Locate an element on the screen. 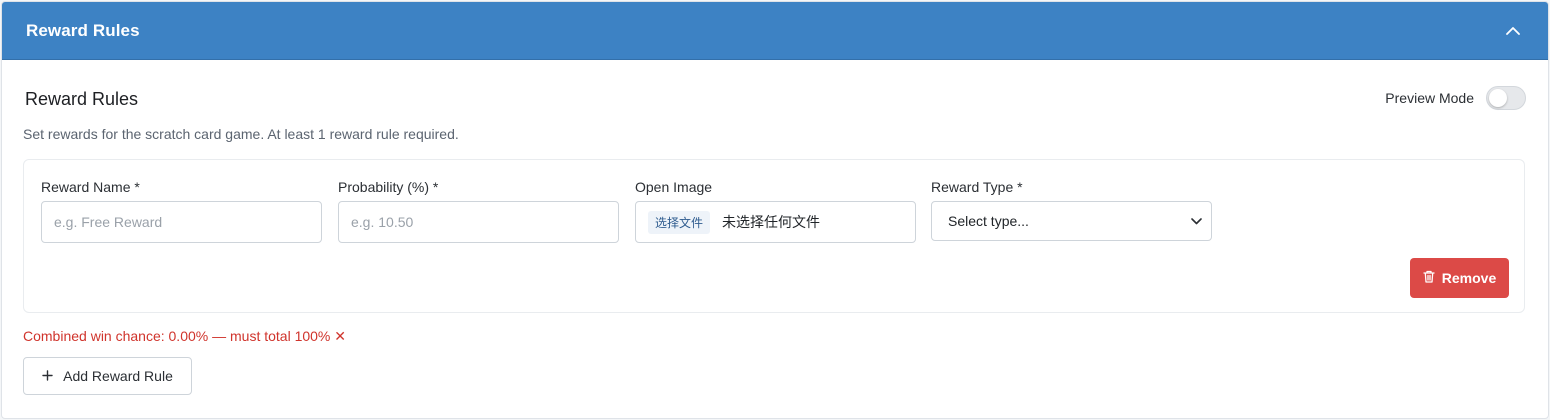 The width and height of the screenshot is (1550, 420). file-status: 未选择任何文件 is located at coordinates (771, 223).